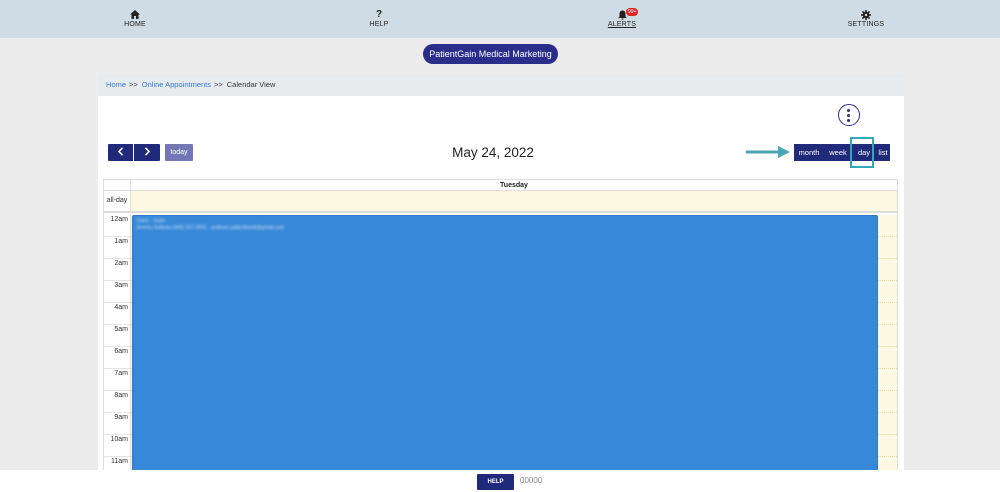 The image size is (1000, 492). Describe the element at coordinates (135, 15) in the screenshot. I see `home-icon` at that location.